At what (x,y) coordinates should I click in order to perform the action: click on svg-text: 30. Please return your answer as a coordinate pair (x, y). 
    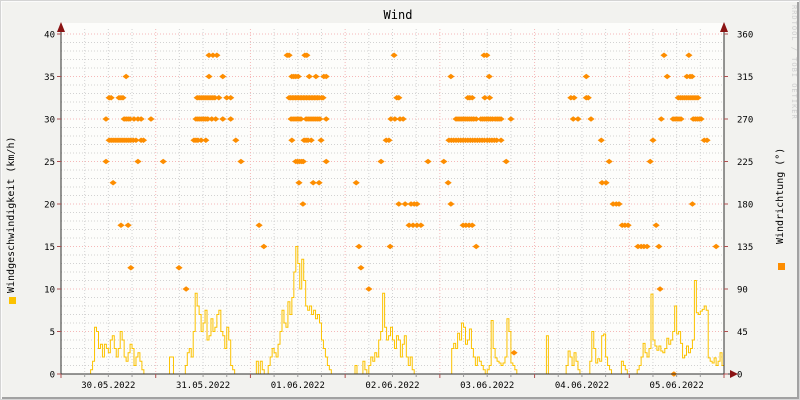
    Looking at the image, I should click on (49, 121).